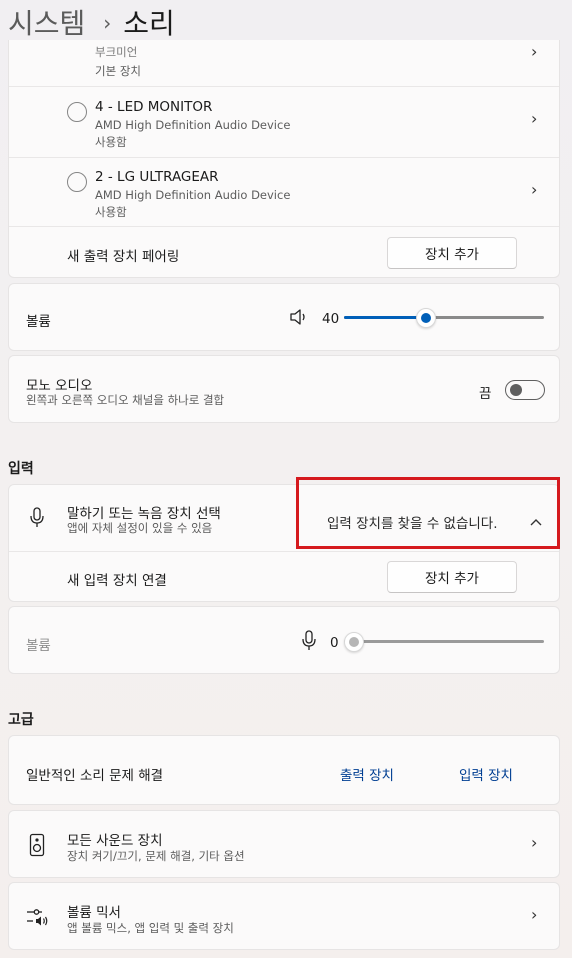  Describe the element at coordinates (299, 319) in the screenshot. I see `speaker-icon` at that location.